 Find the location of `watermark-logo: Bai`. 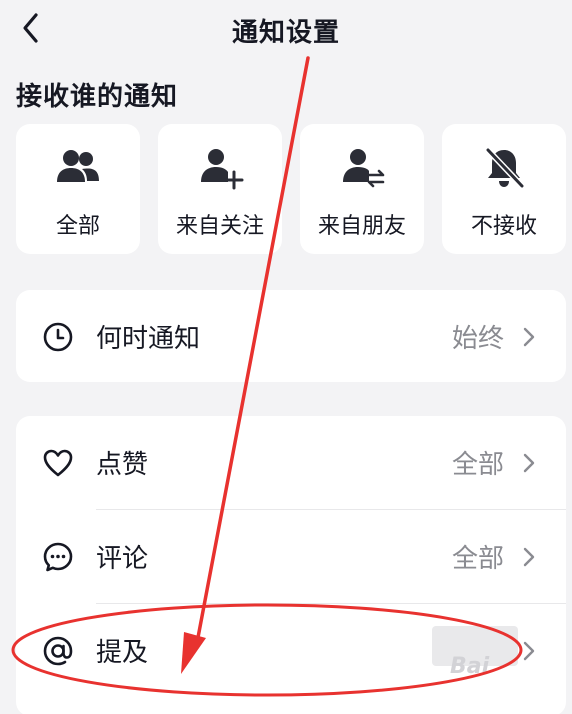

watermark-logo: Bai is located at coordinates (470, 666).